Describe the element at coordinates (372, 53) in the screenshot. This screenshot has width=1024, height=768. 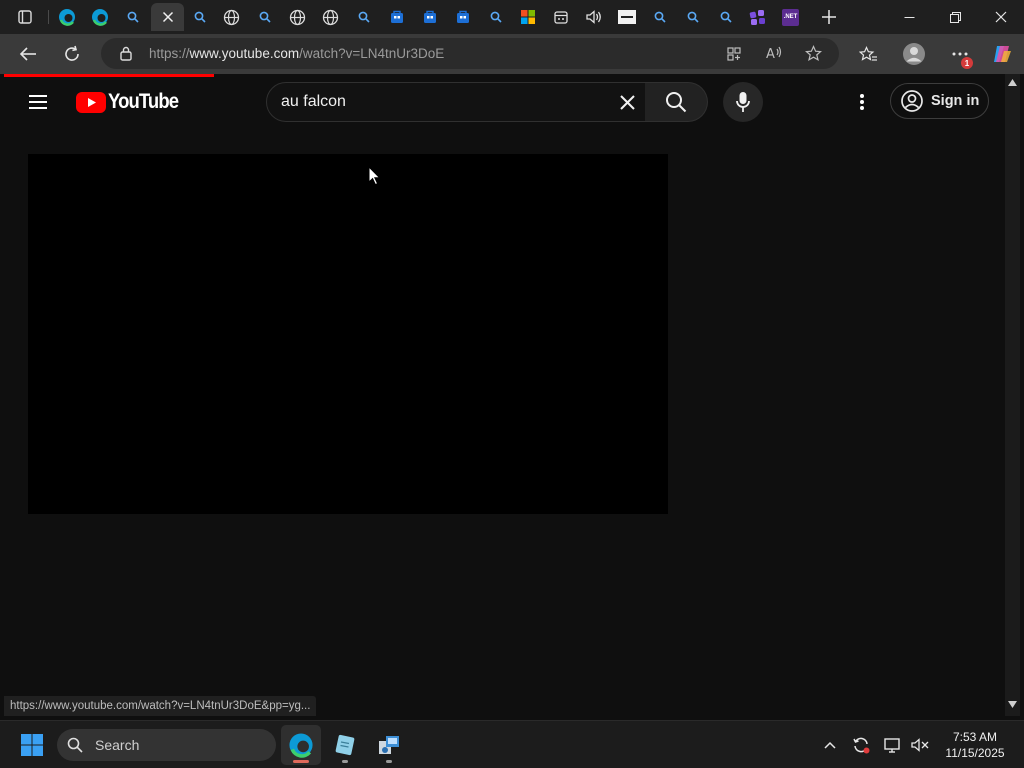
I see `url-path: /watch?v=LN4tnUr3DoE` at that location.